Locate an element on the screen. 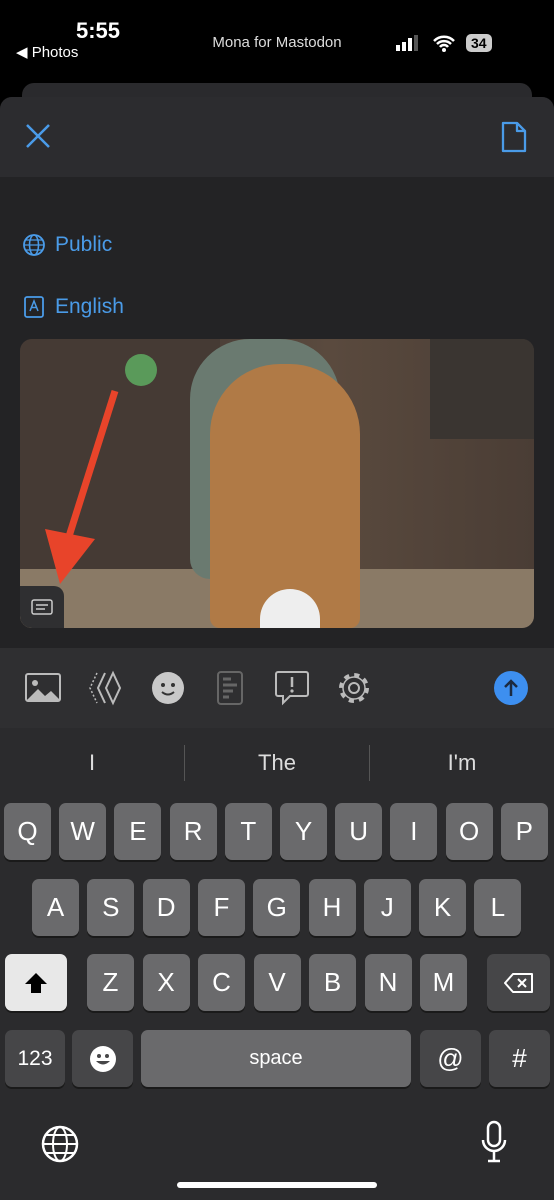 The height and width of the screenshot is (1200, 554). key-y: Y is located at coordinates (303, 831).